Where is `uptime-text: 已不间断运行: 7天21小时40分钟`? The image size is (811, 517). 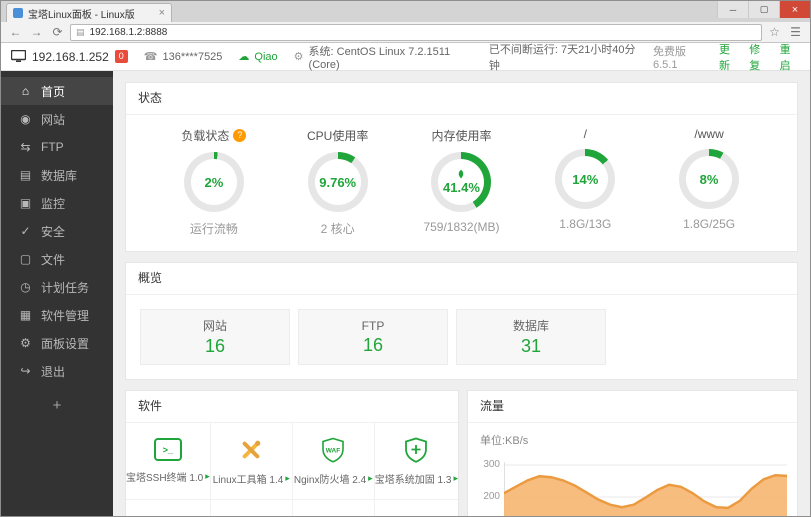
uptime-text: 已不间断运行: 7天21小时40分钟 is located at coordinates (562, 57).